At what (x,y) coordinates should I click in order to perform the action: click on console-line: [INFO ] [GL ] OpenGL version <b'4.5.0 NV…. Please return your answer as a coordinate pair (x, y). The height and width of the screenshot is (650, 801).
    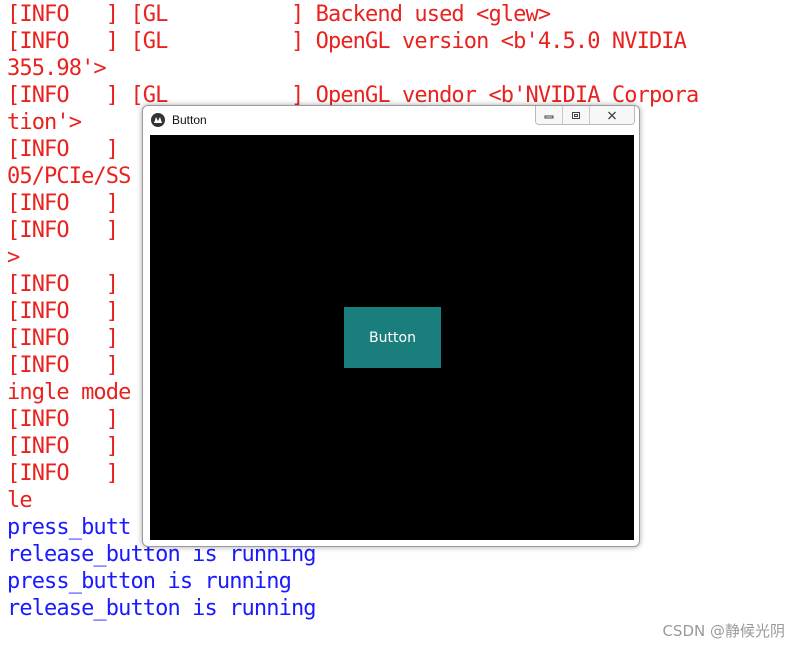
    Looking at the image, I should click on (347, 41).